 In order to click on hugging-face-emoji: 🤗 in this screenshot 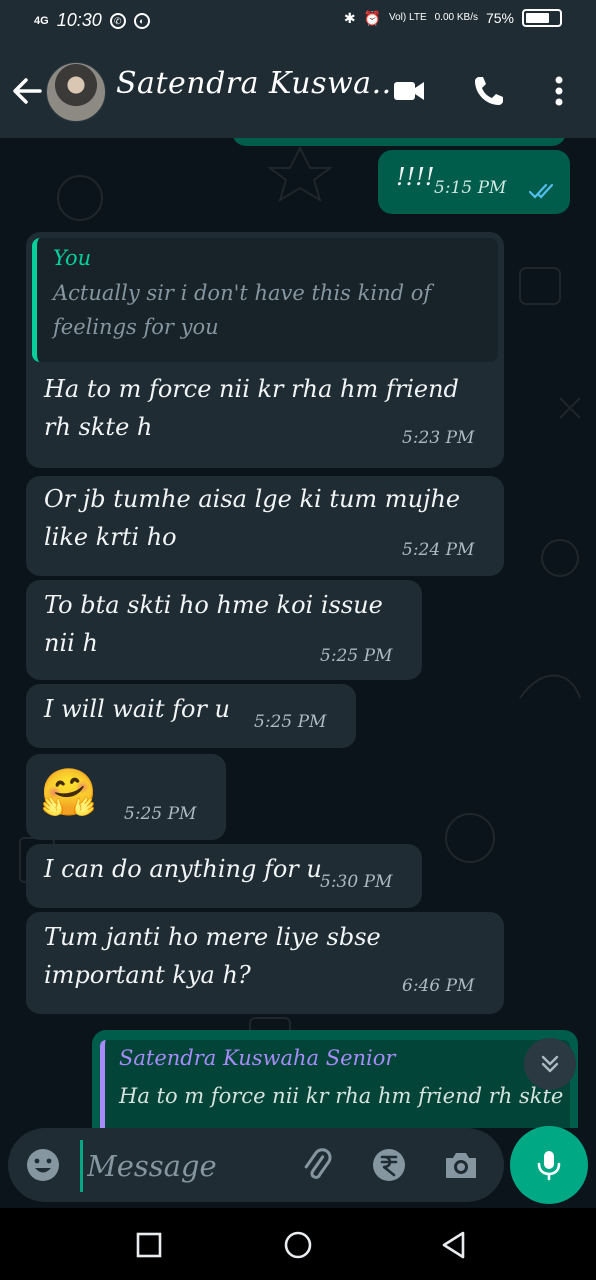, I will do `click(69, 792)`.